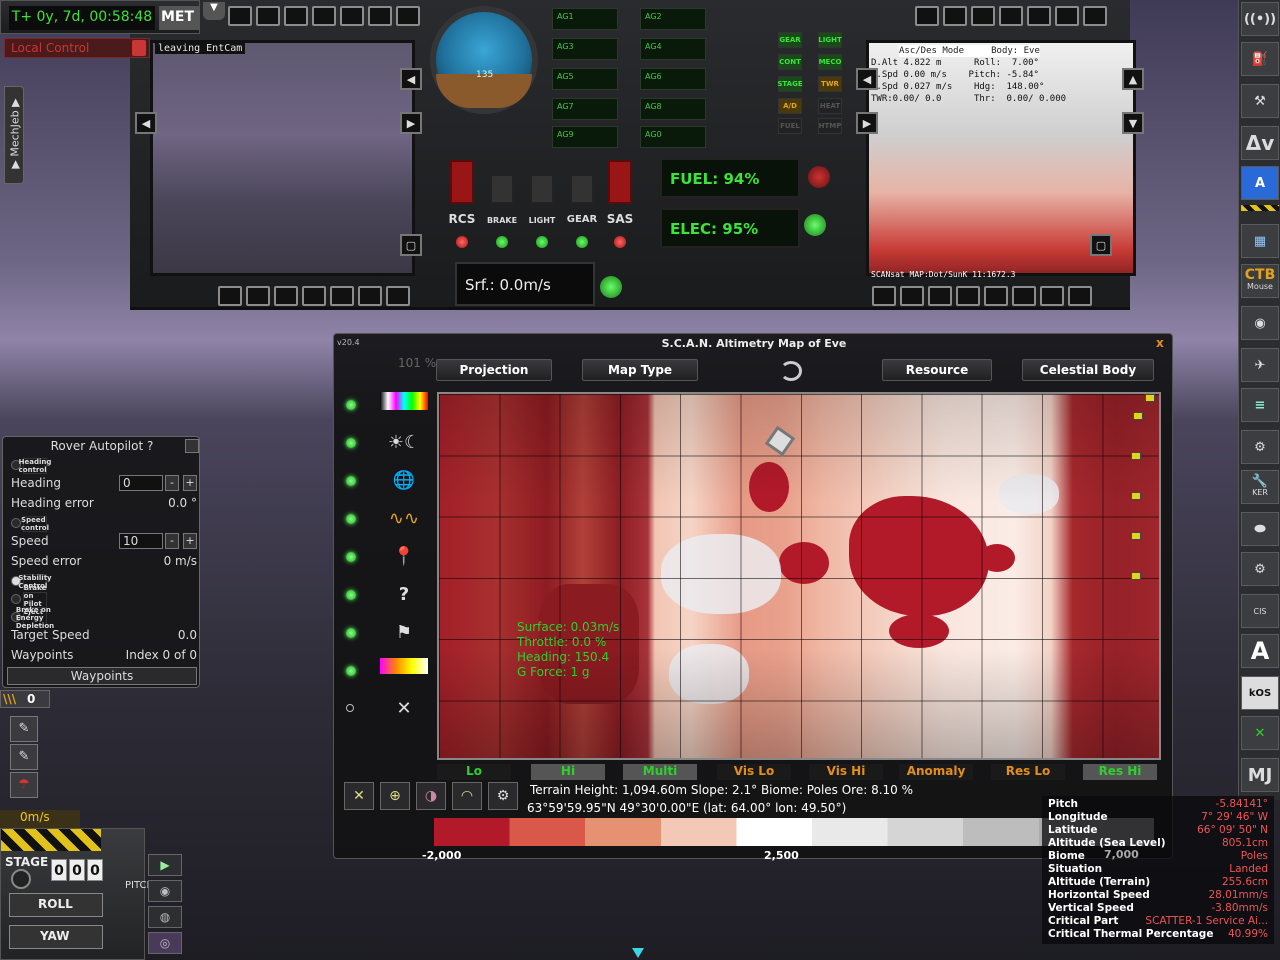 The image size is (1280, 960). What do you see at coordinates (172, 541) in the screenshot?
I see `speed-minus-button: -` at bounding box center [172, 541].